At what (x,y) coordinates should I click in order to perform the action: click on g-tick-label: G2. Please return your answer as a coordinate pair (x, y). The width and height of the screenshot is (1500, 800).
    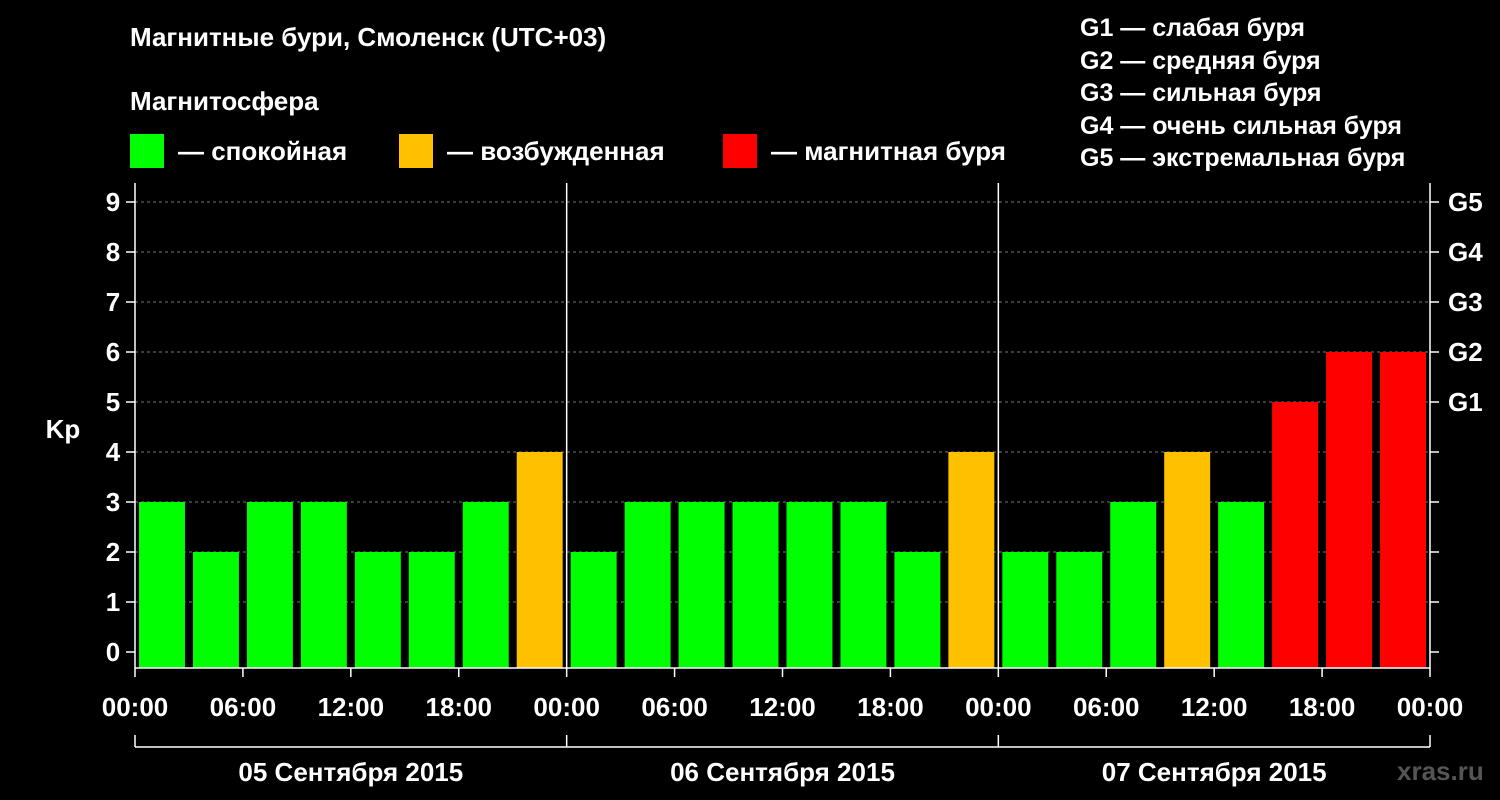
    Looking at the image, I should click on (1465, 352).